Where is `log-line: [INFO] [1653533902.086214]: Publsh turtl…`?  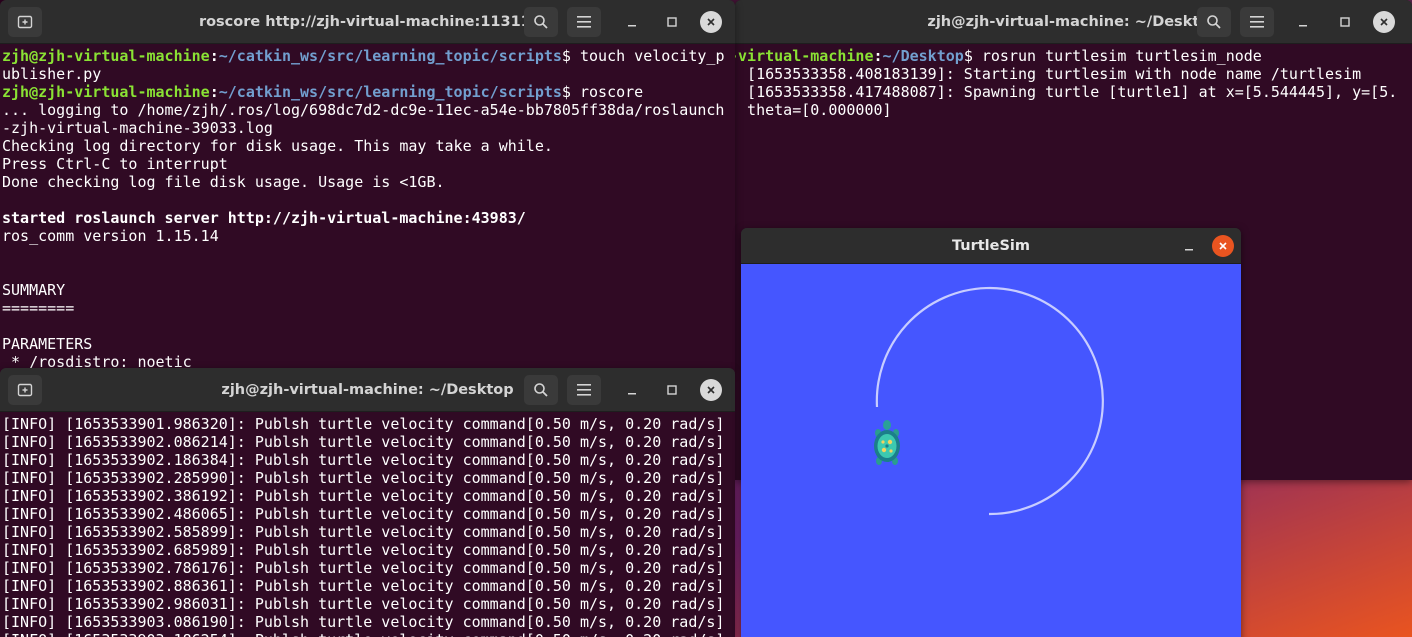
log-line: [INFO] [1653533902.086214]: Publsh turtl… is located at coordinates (363, 442).